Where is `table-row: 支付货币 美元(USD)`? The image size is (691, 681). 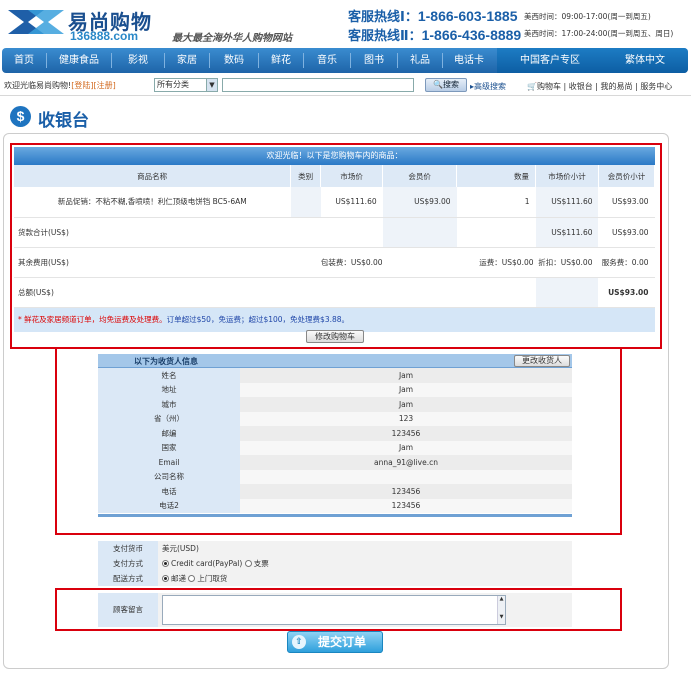 table-row: 支付货币 美元(USD) is located at coordinates (335, 548).